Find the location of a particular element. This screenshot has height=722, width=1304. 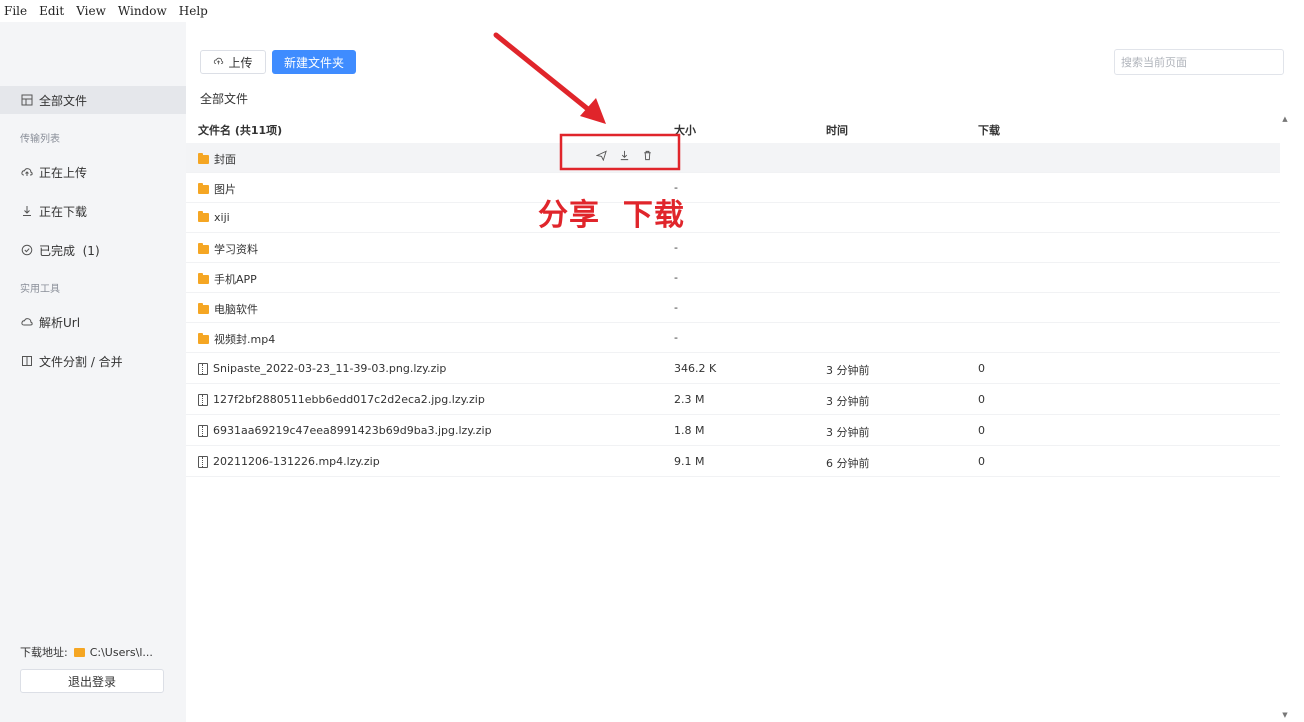

table-row: 图片 - is located at coordinates (733, 188).